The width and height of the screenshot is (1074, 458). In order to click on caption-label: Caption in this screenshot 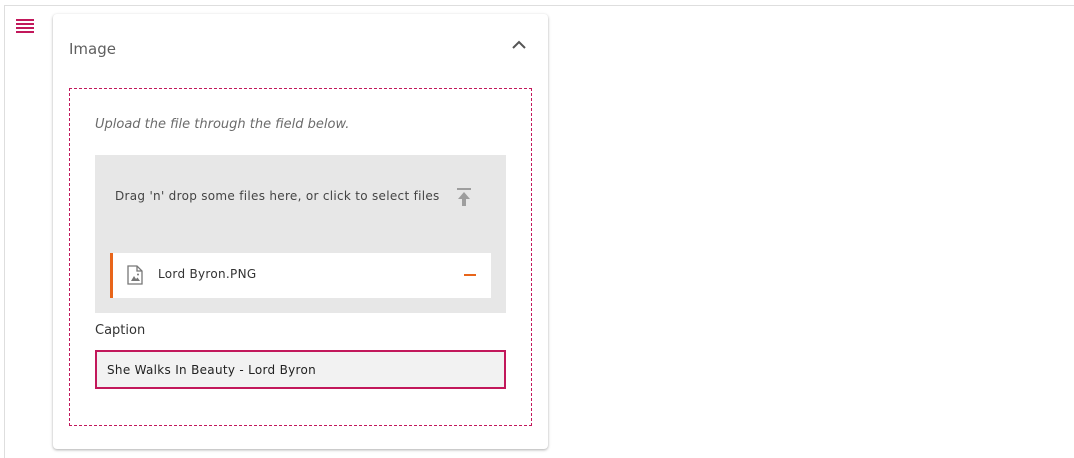, I will do `click(120, 330)`.